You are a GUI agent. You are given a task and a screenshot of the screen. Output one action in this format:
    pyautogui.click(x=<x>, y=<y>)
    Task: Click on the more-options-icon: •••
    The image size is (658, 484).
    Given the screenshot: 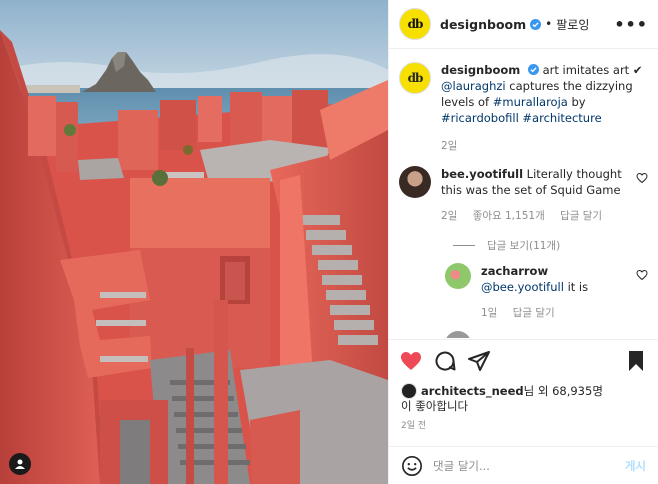 What is the action you would take?
    pyautogui.click(x=631, y=24)
    